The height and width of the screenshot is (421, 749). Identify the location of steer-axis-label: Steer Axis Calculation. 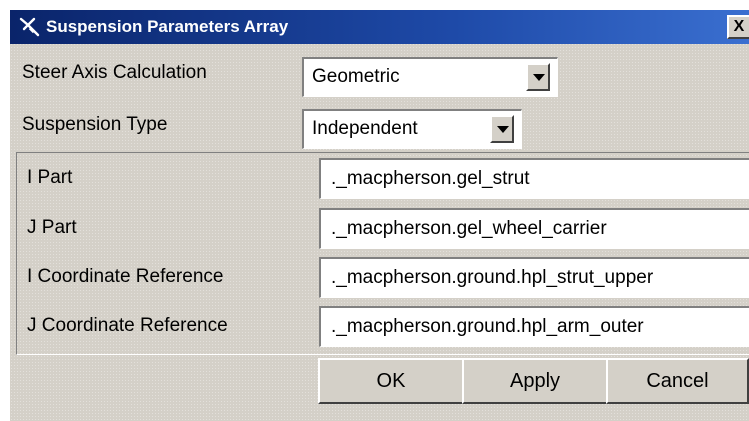
(114, 72).